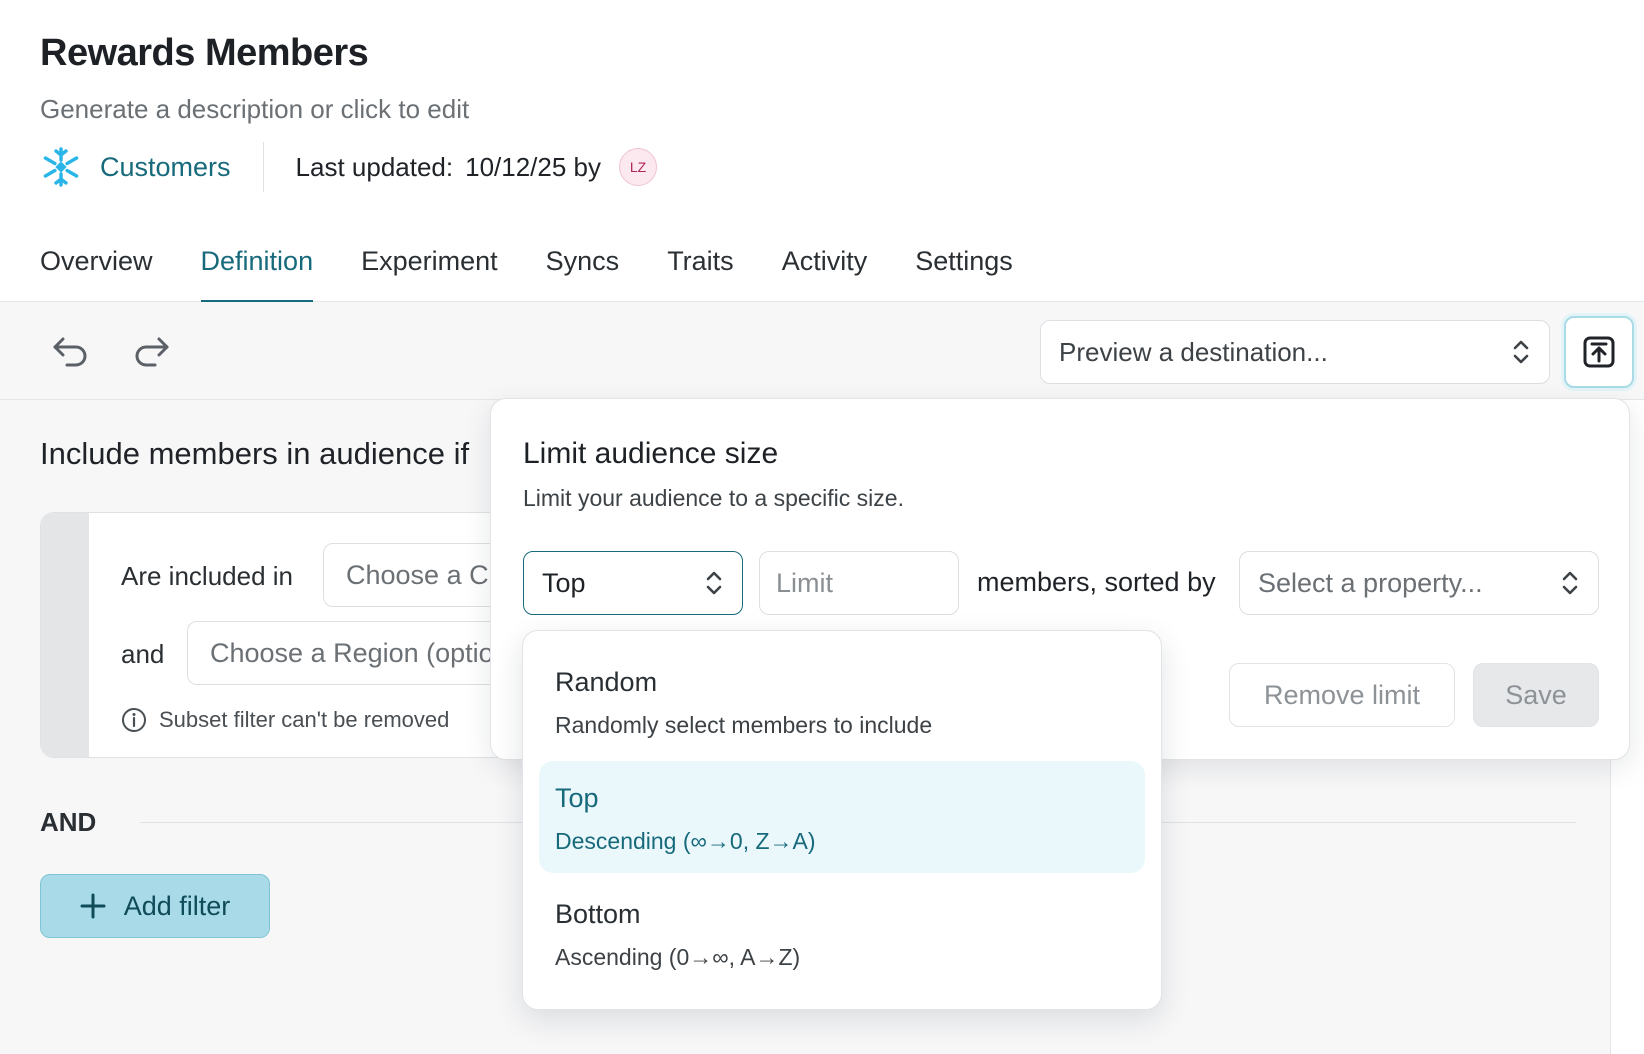 Image resolution: width=1644 pixels, height=1054 pixels. Describe the element at coordinates (700, 265) in the screenshot. I see `tab-traits: Traits` at that location.